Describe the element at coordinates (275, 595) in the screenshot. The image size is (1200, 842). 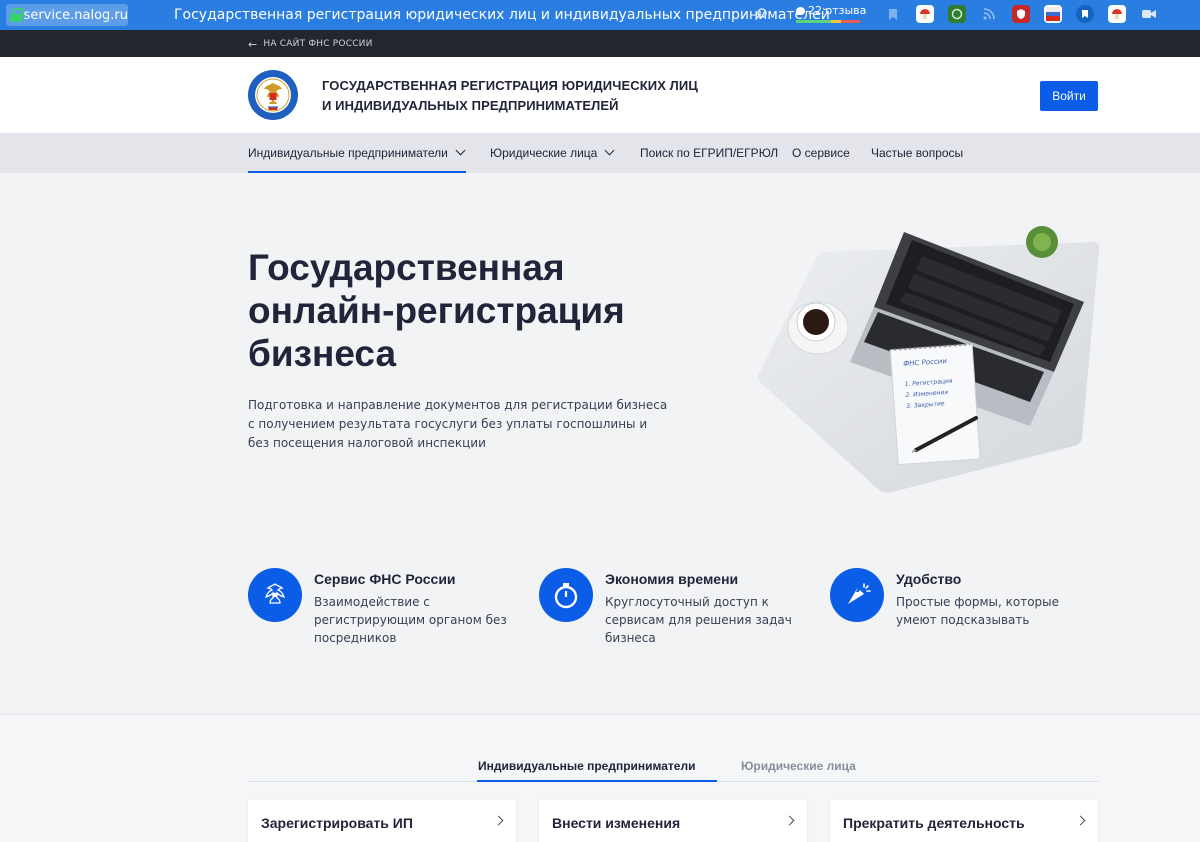
I see `eagle-emblem-icon` at that location.